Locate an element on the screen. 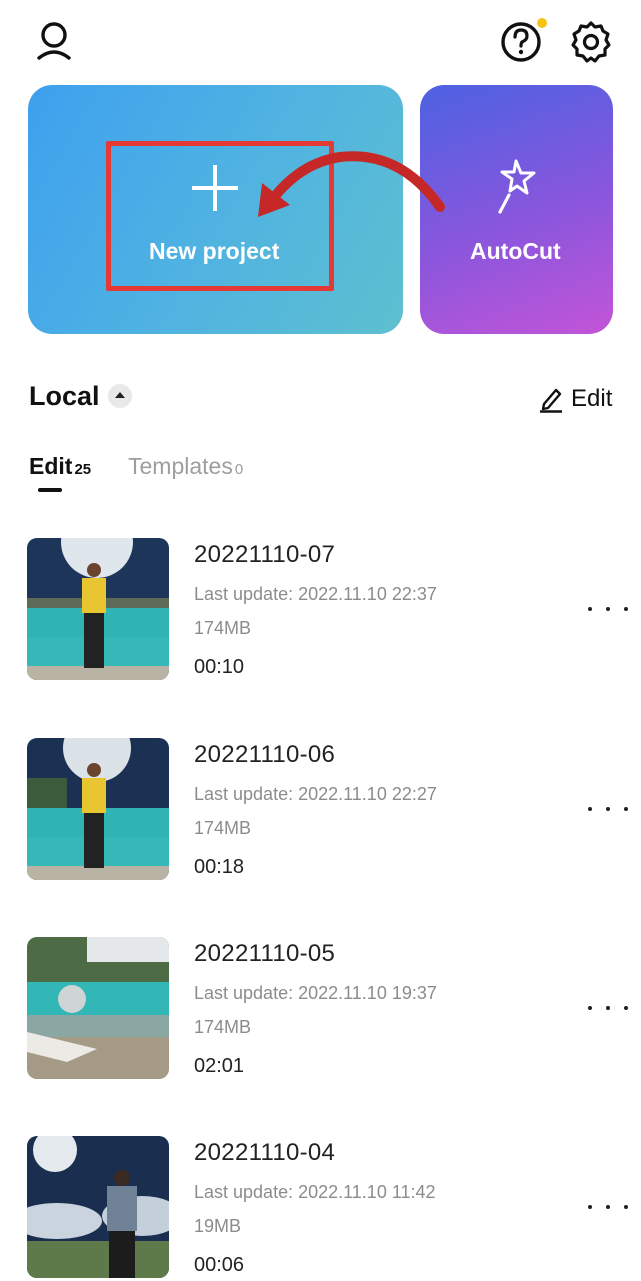  tab-templates: Templates 0 is located at coordinates (185, 466).